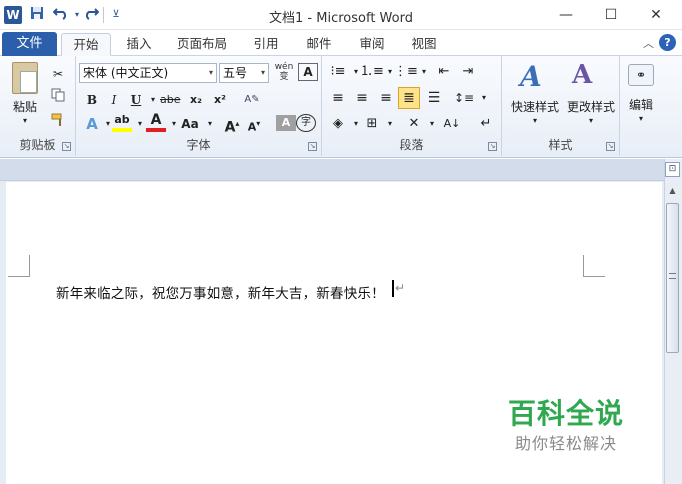 The height and width of the screenshot is (484, 682). Describe the element at coordinates (202, 44) in the screenshot. I see `tab-page-layout: 页面布局` at that location.